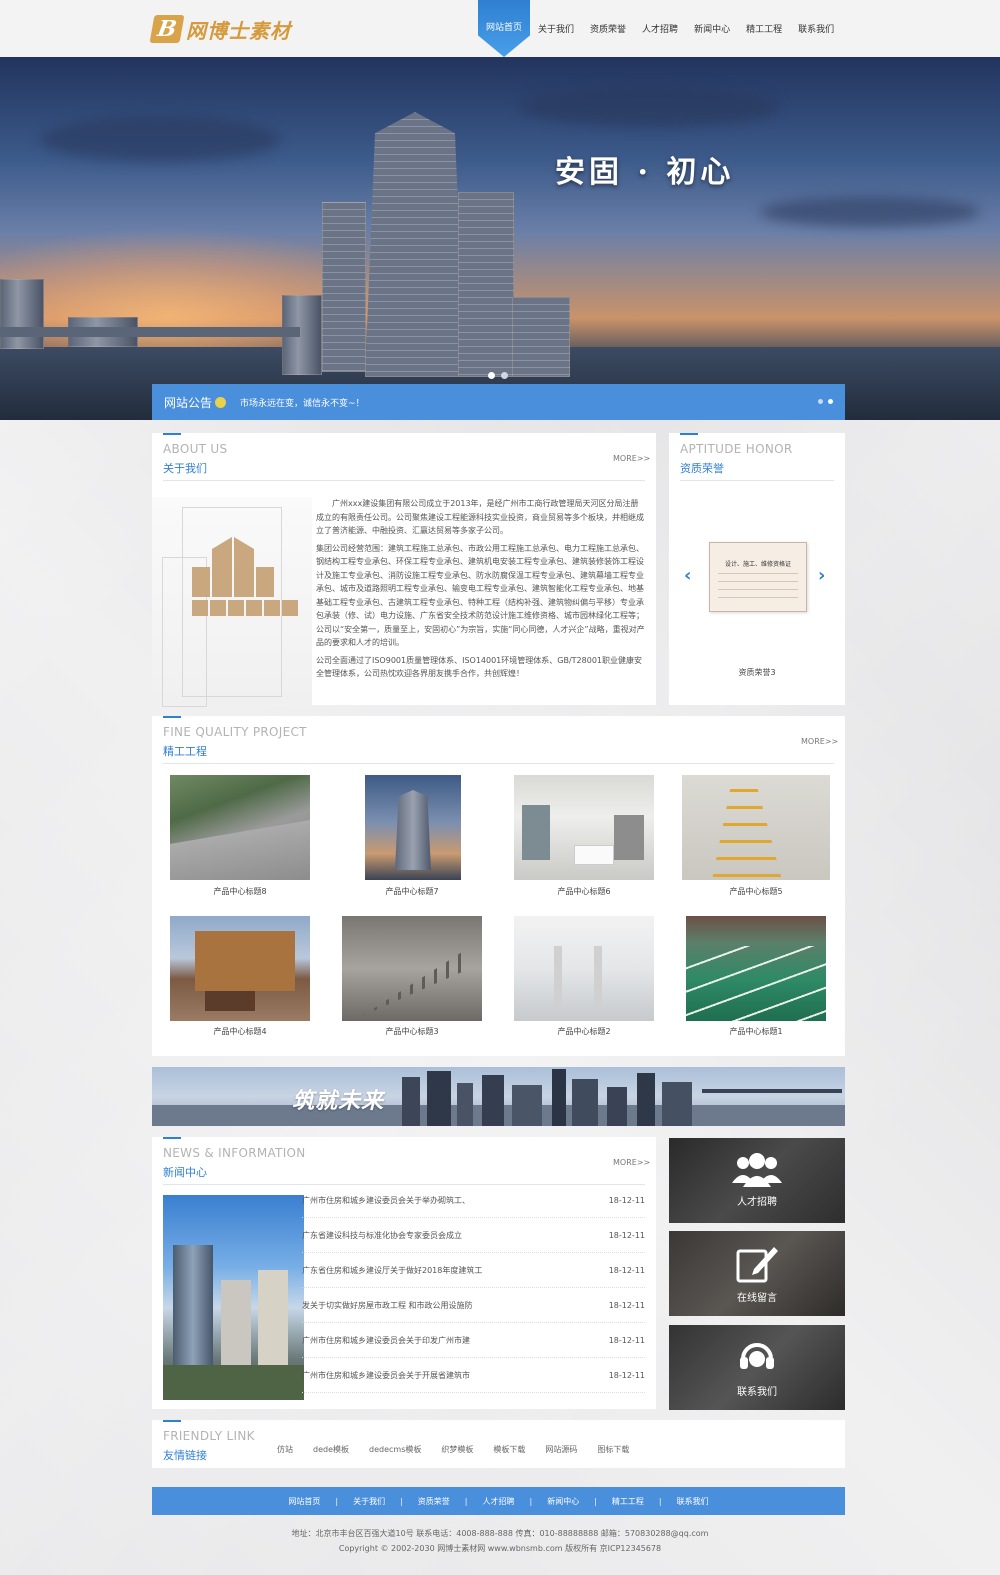 The width and height of the screenshot is (1000, 1575). Describe the element at coordinates (386, 1375) in the screenshot. I see `news-item-title: 广州市住房和城乡建设委员会关于开展省建筑市` at that location.